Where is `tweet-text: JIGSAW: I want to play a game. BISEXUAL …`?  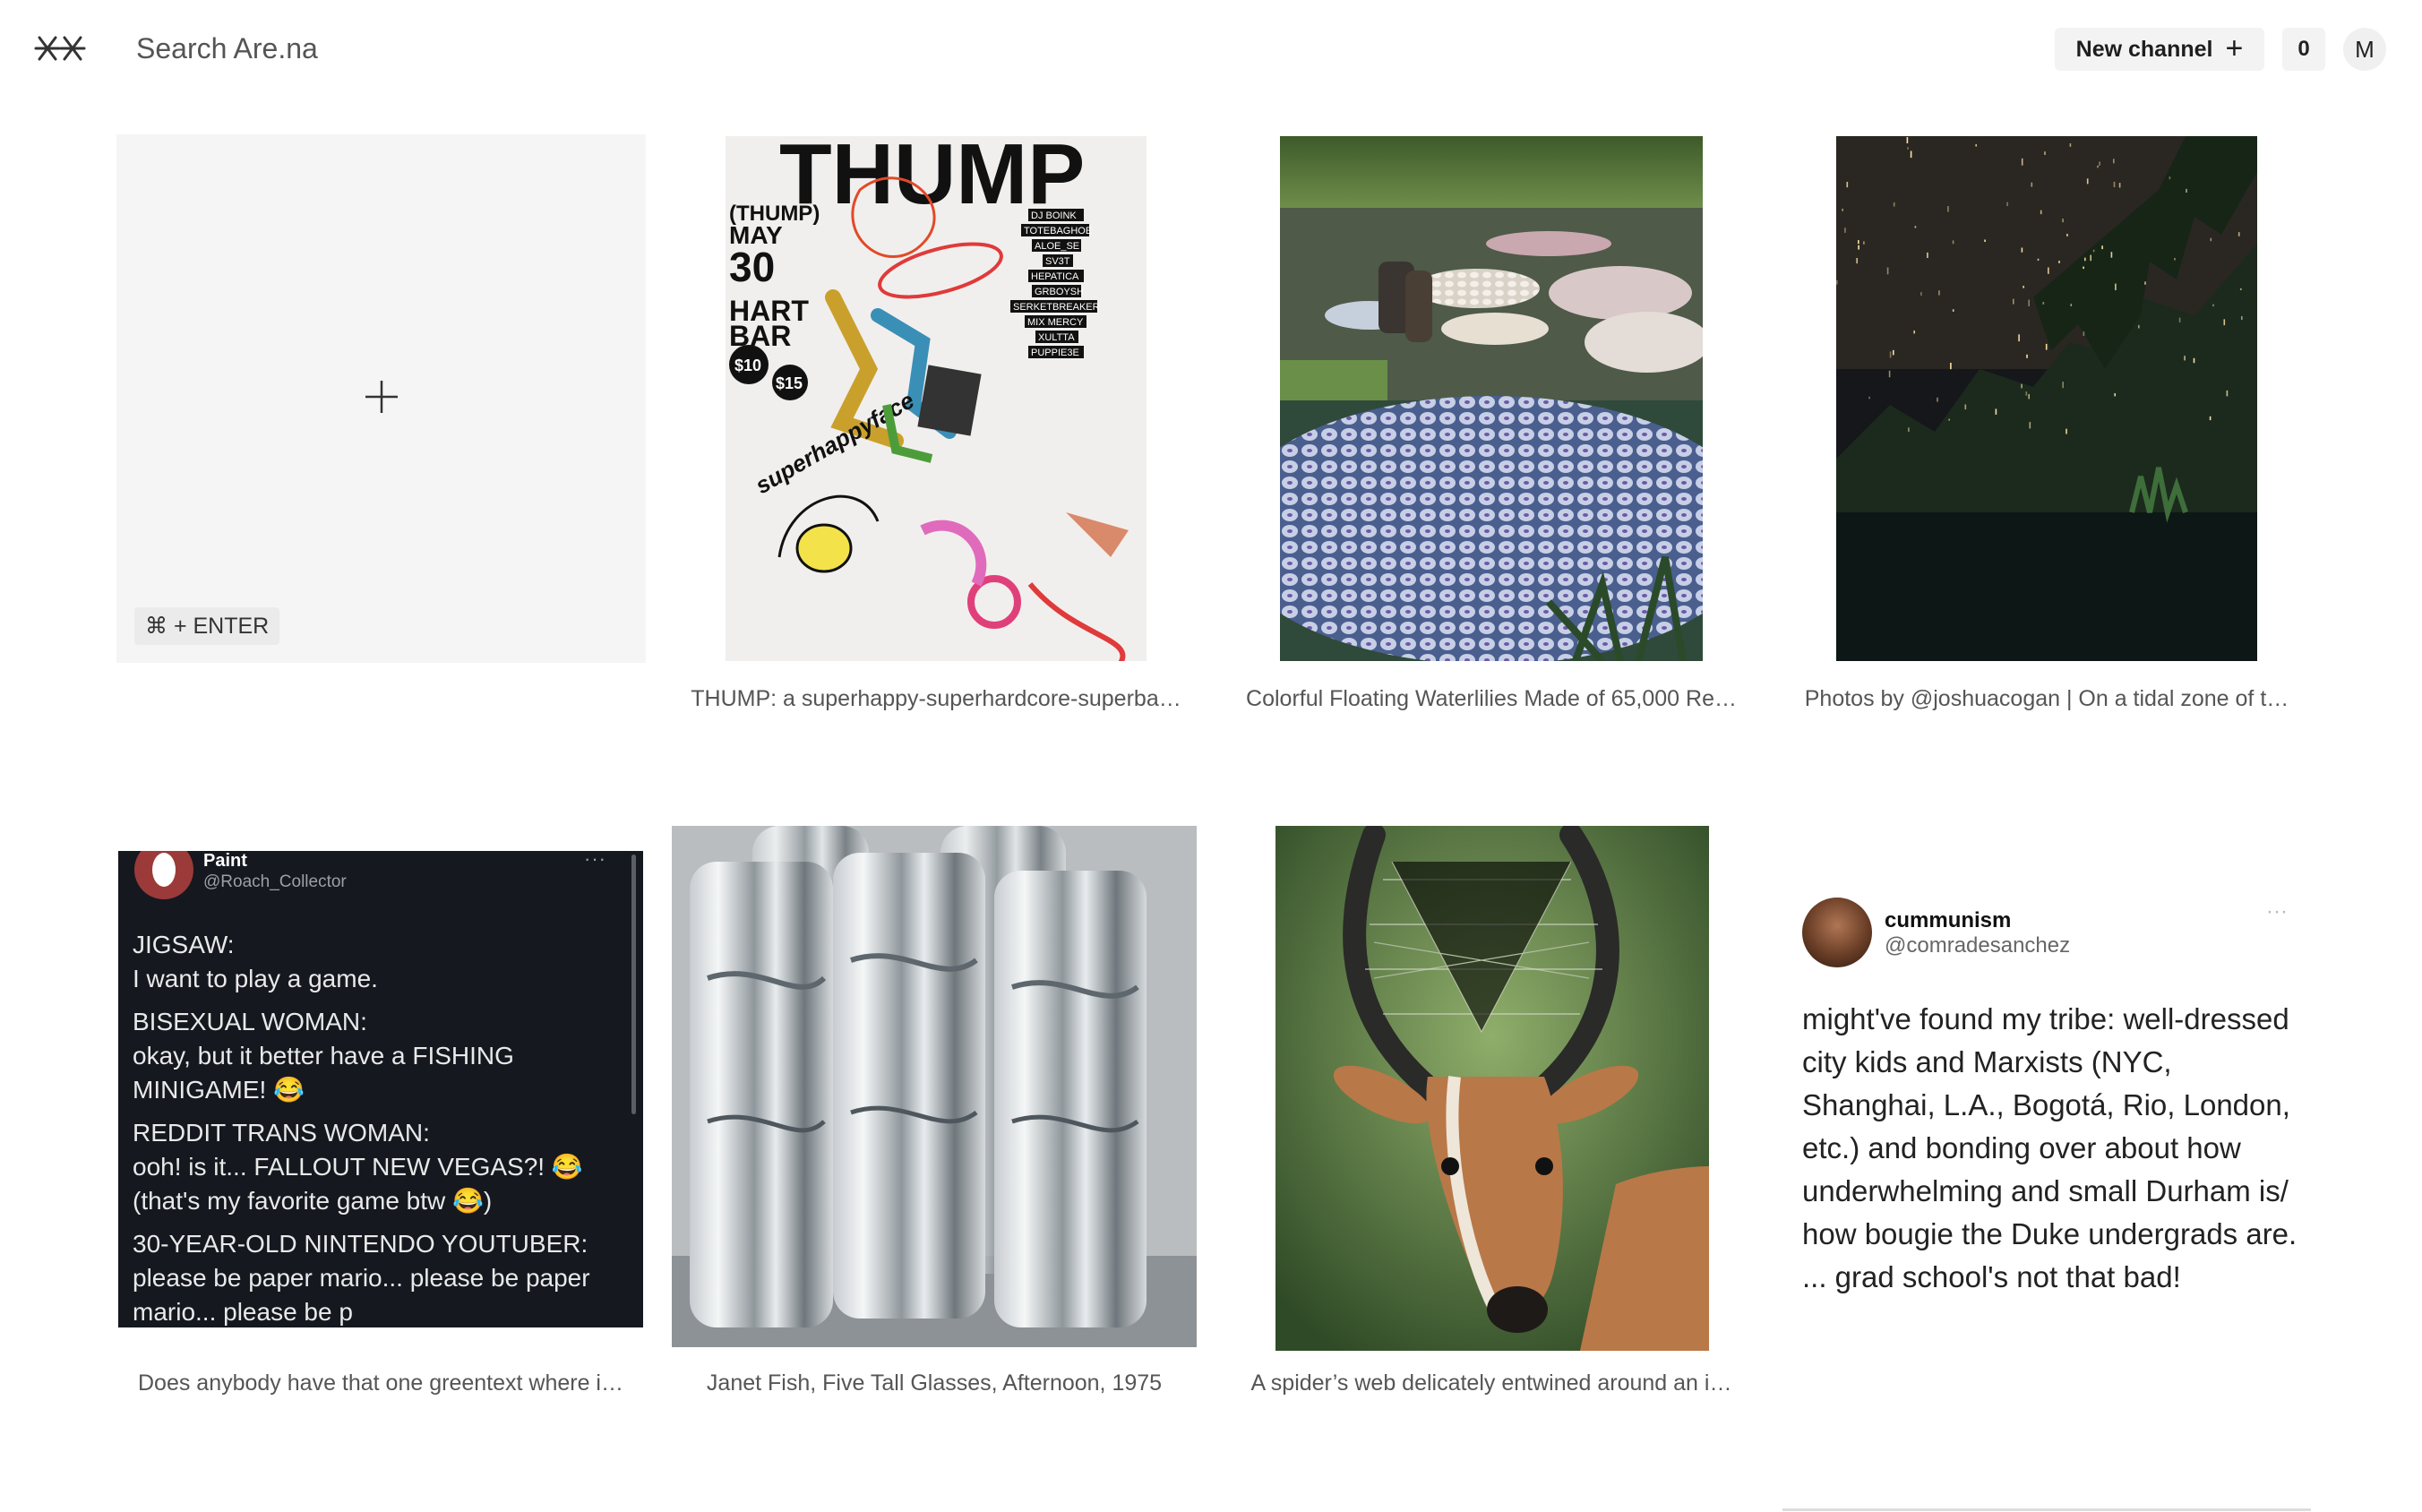 tweet-text: JIGSAW: I want to play a game. BISEXUAL … is located at coordinates (374, 1128).